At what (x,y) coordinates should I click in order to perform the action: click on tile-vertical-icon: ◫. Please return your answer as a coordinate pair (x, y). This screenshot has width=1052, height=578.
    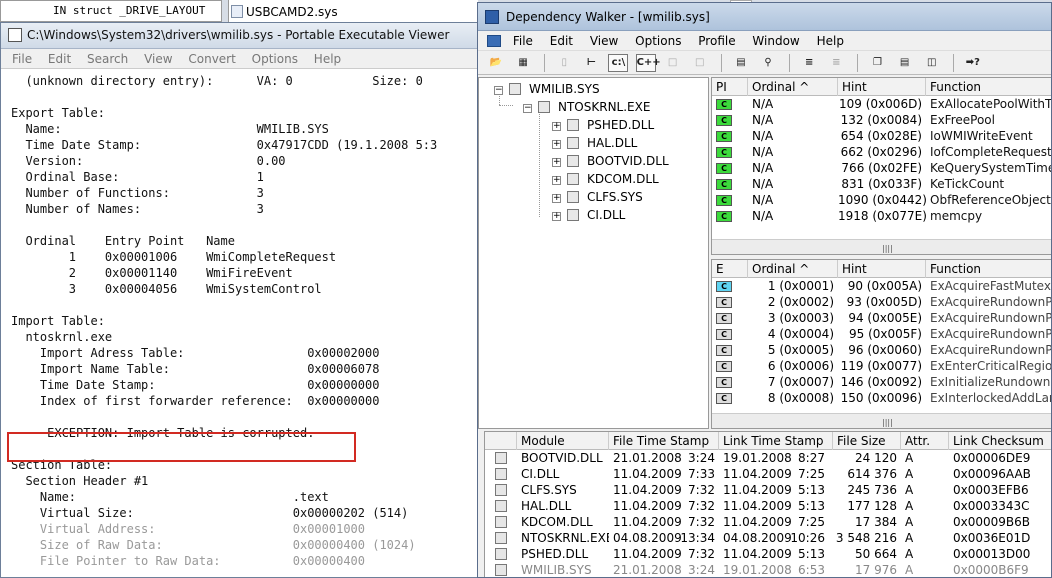
    Looking at the image, I should click on (932, 63).